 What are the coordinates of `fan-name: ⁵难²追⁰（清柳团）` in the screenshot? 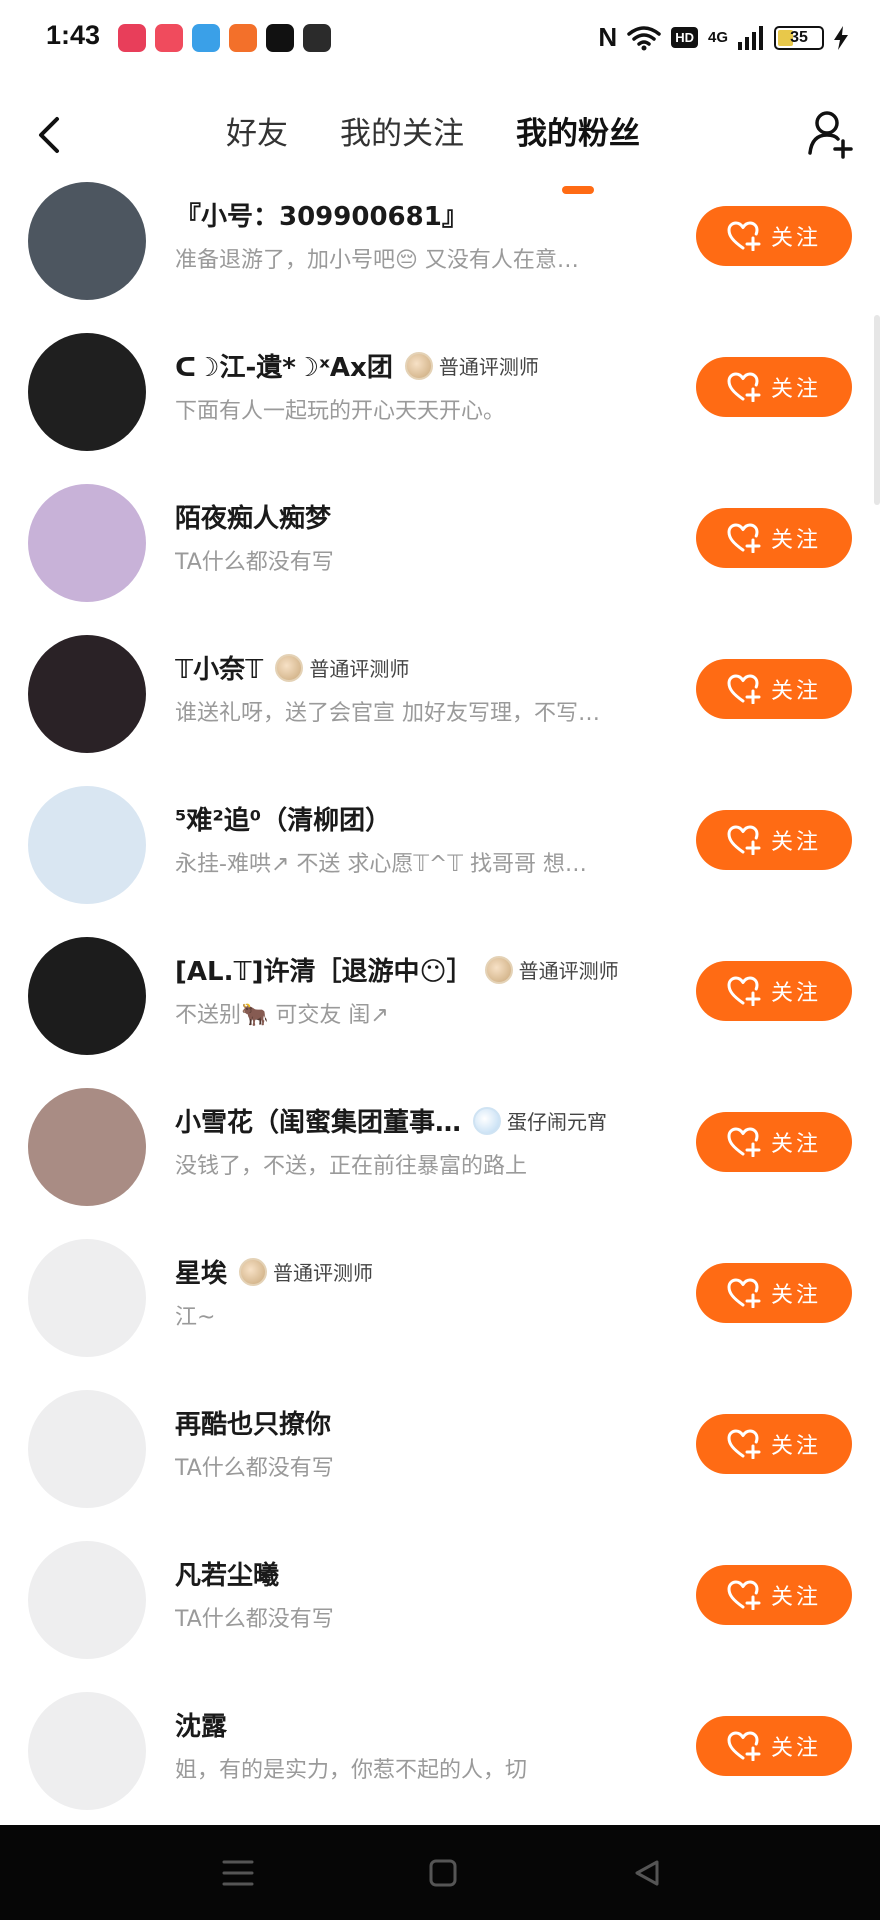 It's located at (283, 818).